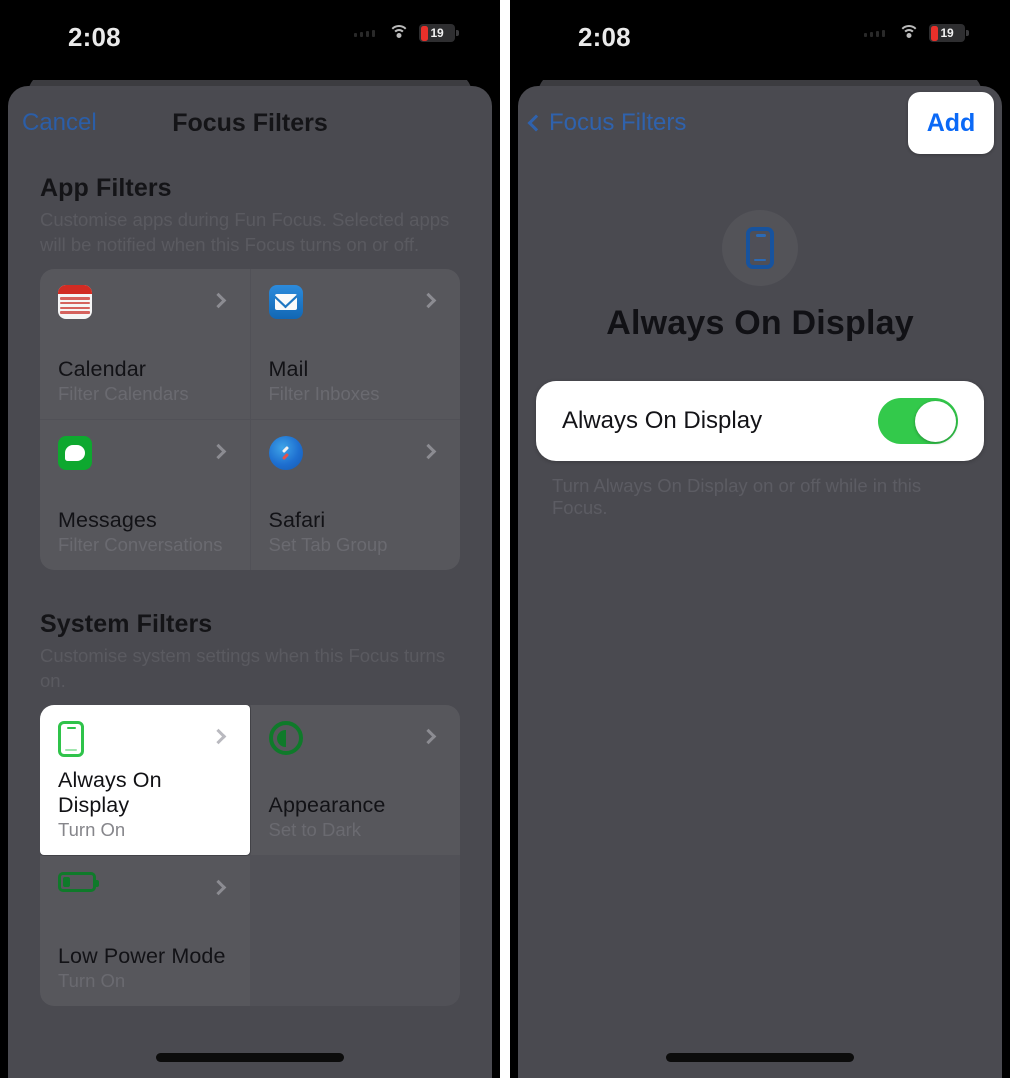 This screenshot has height=1078, width=1010. I want to click on card-title: Safari, so click(297, 520).